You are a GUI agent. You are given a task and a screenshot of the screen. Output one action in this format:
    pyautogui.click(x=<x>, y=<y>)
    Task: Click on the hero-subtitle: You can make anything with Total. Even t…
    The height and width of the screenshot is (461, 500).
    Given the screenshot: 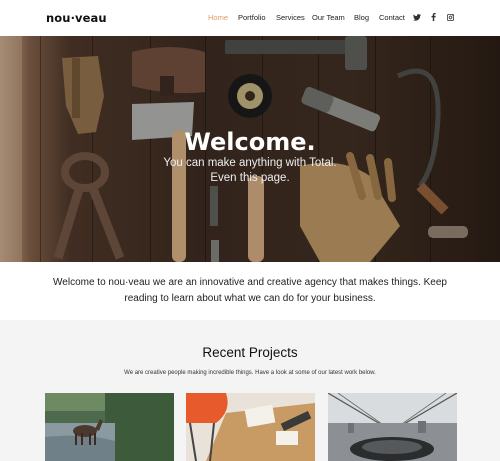 What is the action you would take?
    pyautogui.click(x=250, y=171)
    